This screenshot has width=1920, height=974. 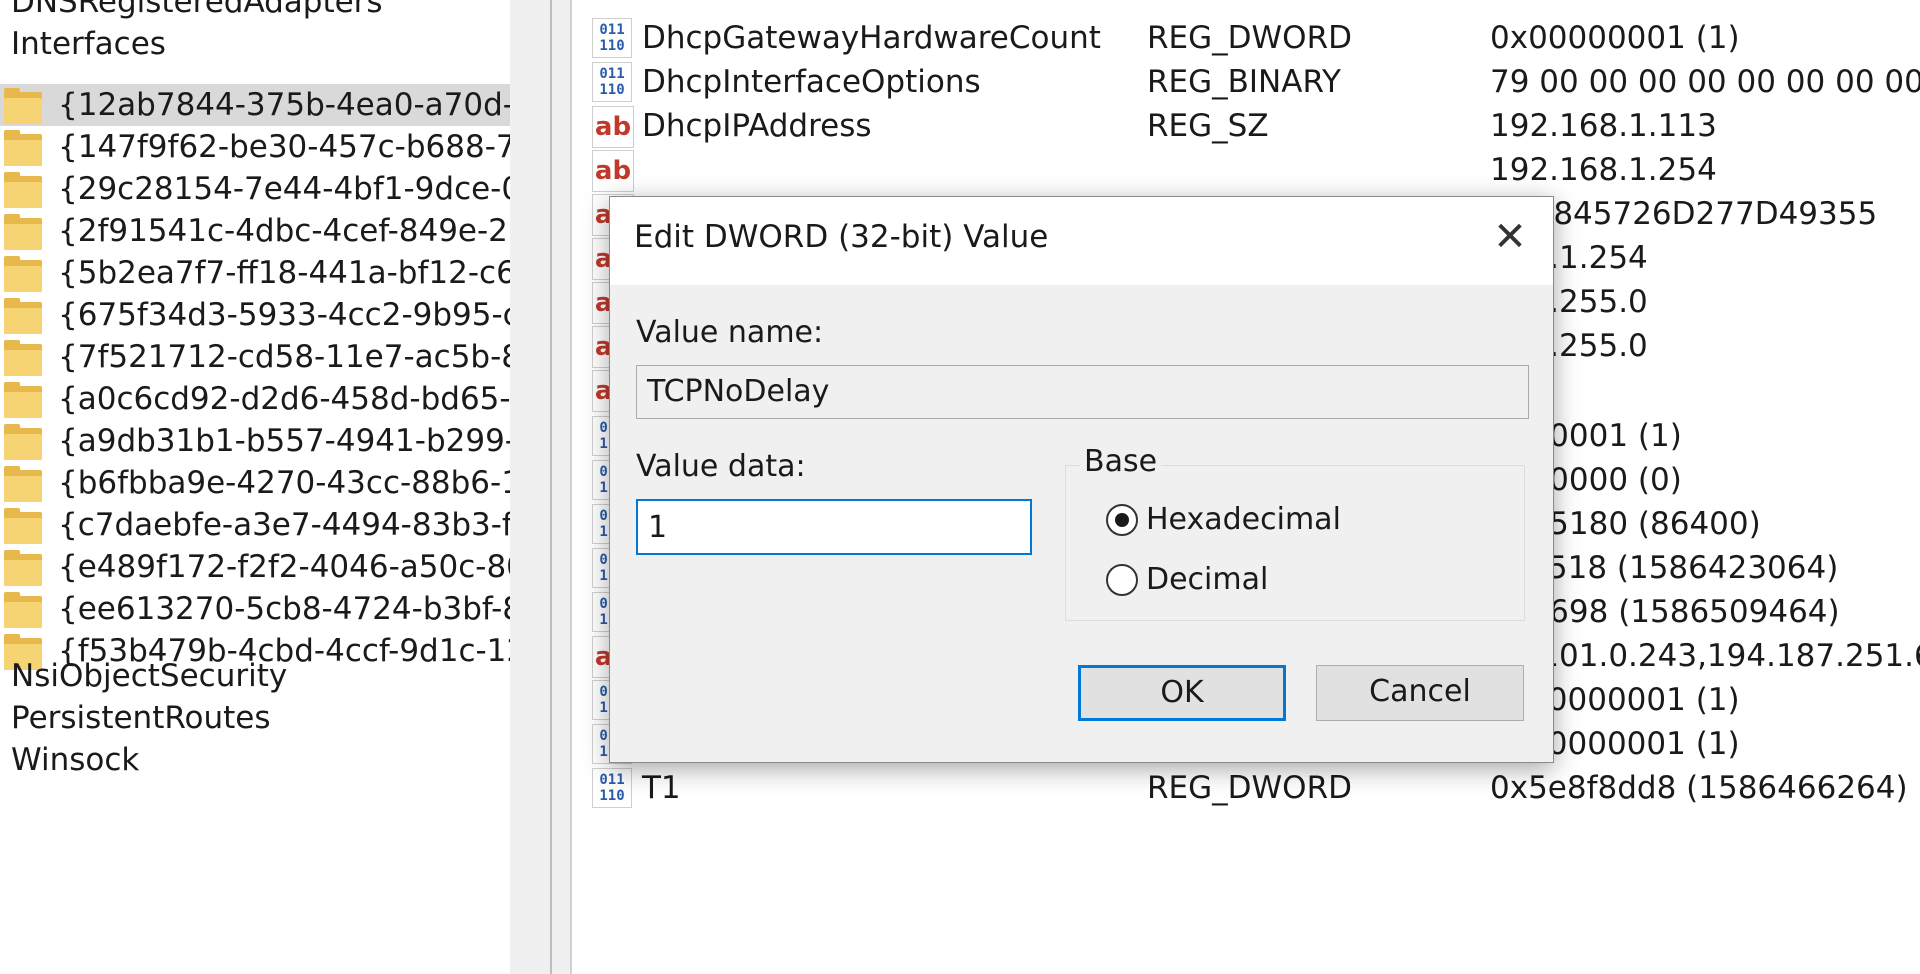 I want to click on tree-item-interface-folder: {147f9f62-be30-457c-b688-7d2, so click(x=255, y=147).